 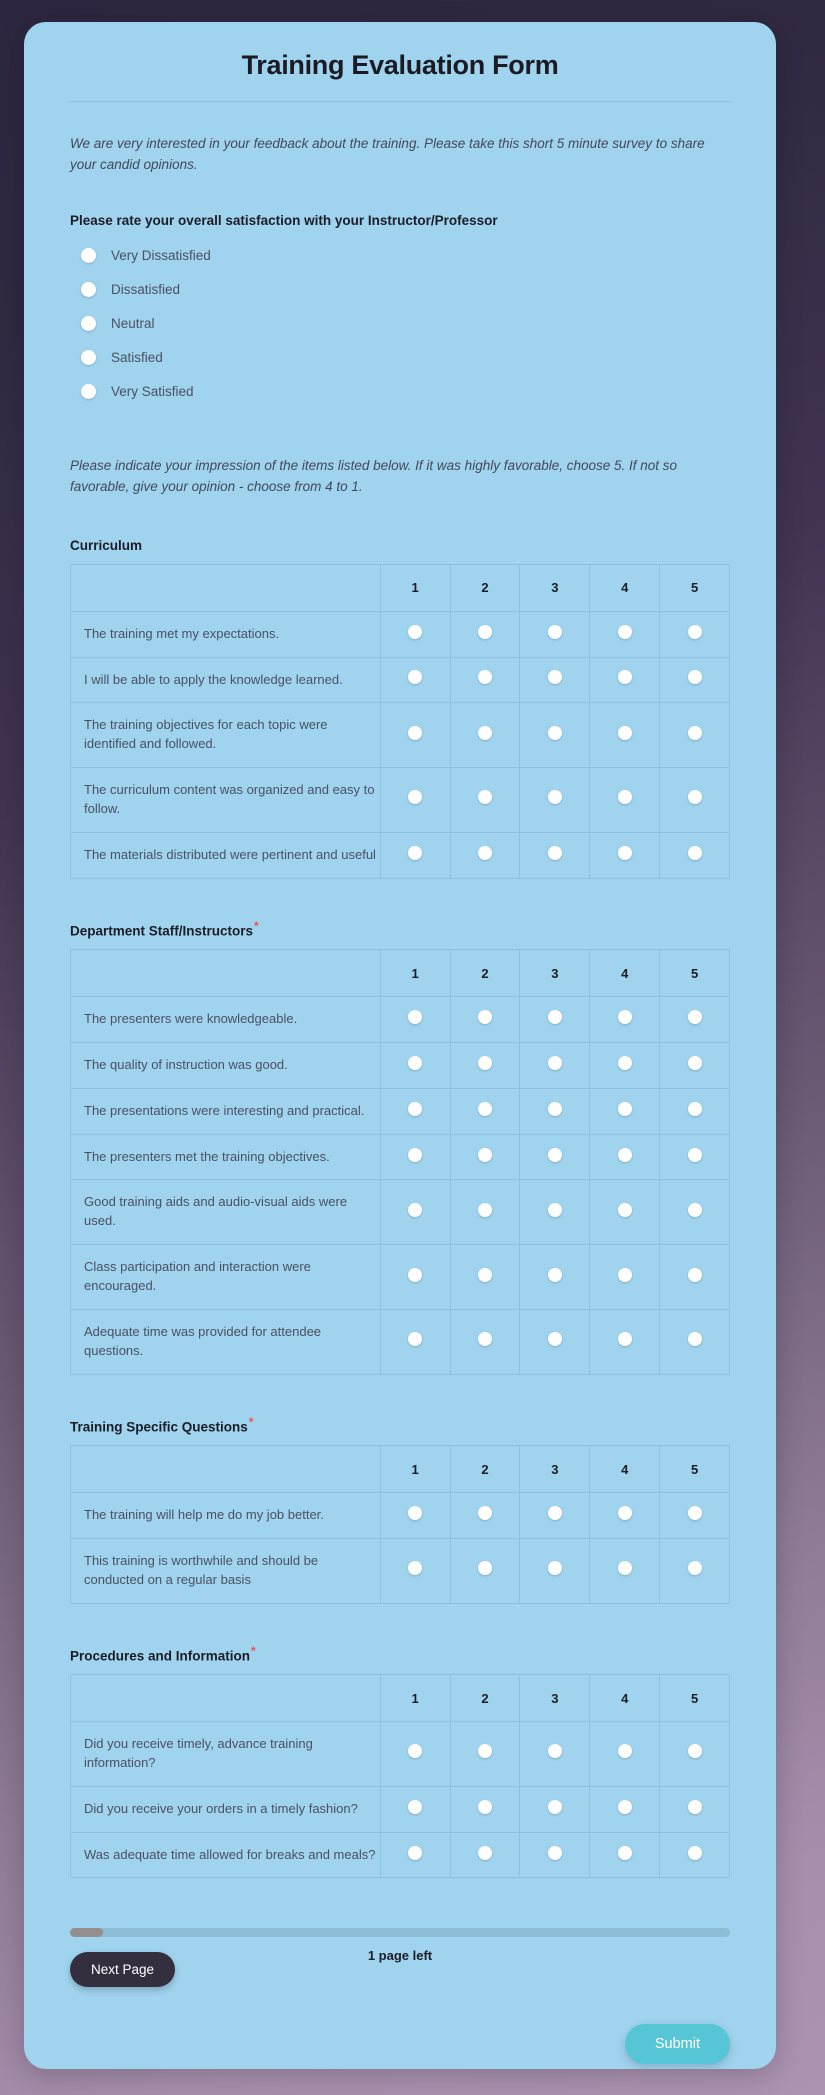 I want to click on radio-option-4: Very Satisfied, so click(x=400, y=391).